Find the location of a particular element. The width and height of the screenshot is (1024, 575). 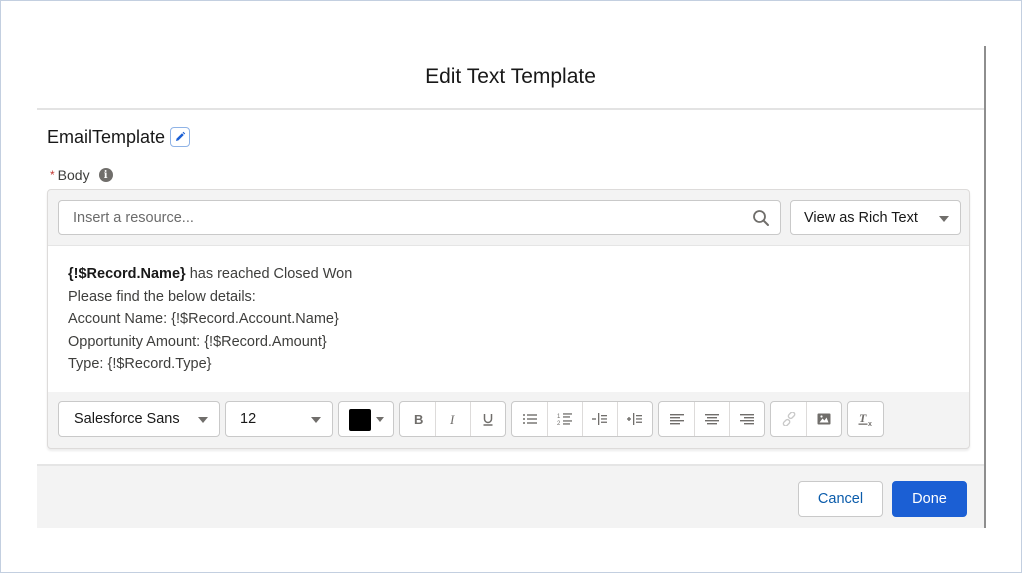

resource-search is located at coordinates (419, 217).